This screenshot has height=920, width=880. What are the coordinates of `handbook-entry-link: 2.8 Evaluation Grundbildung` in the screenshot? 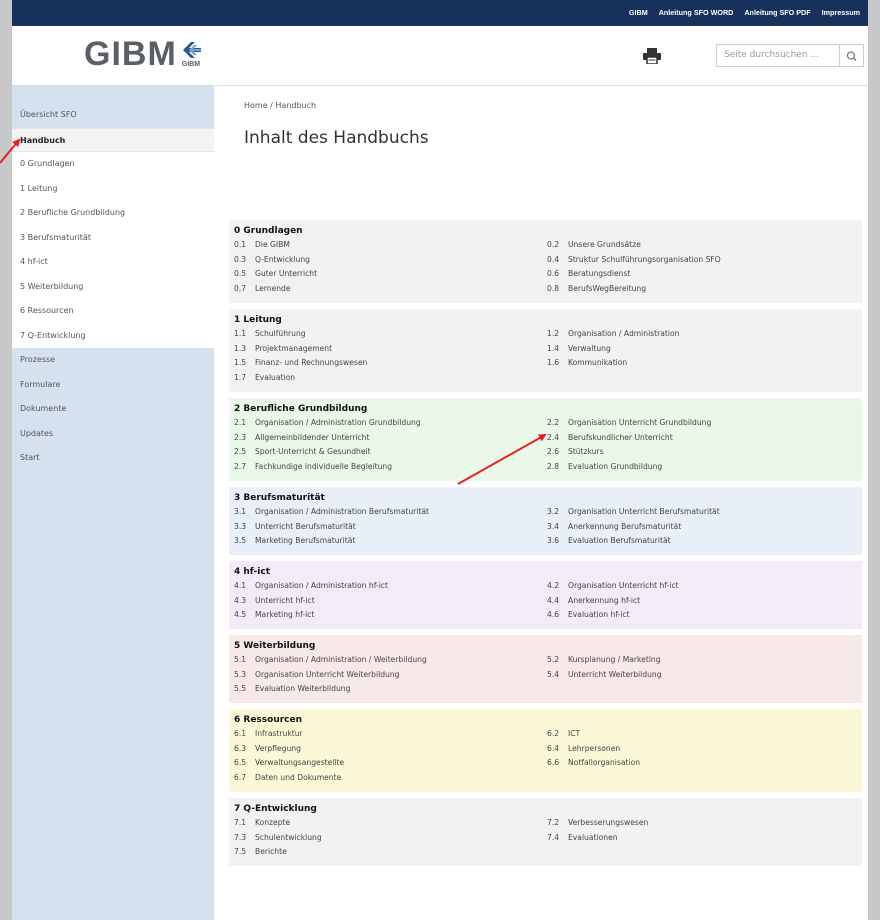 It's located at (704, 467).